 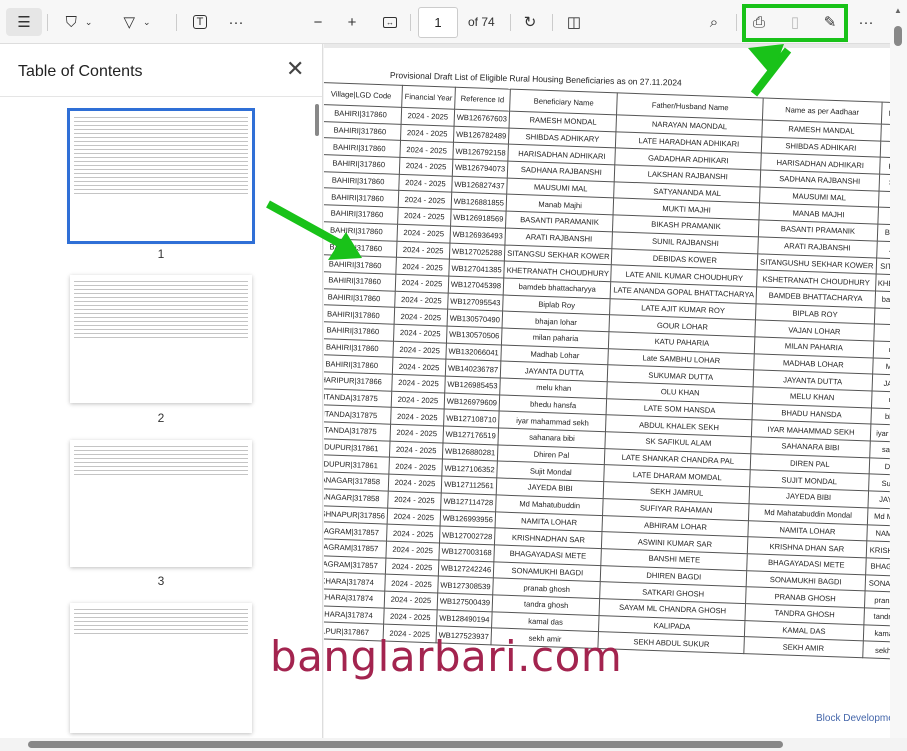 I want to click on table-cell: WB126880281, so click(x=470, y=452).